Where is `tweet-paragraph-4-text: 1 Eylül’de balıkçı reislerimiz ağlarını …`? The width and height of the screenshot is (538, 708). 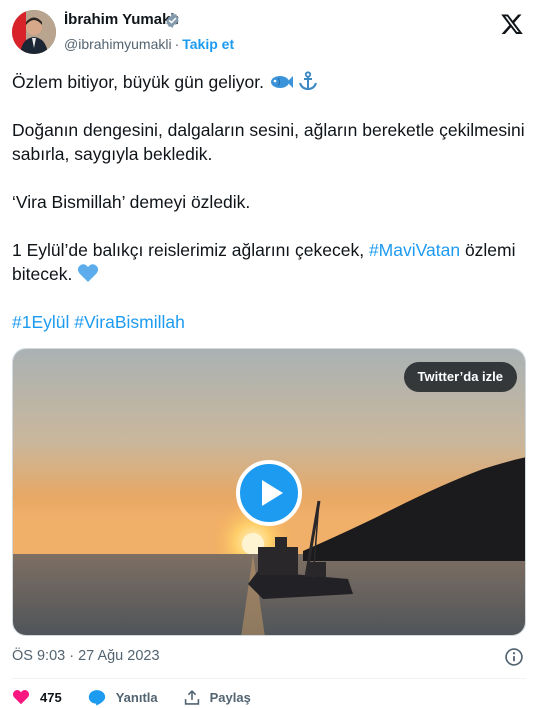 tweet-paragraph-4-text: 1 Eylül’de balıkçı reislerimiz ağlarını … is located at coordinates (190, 250).